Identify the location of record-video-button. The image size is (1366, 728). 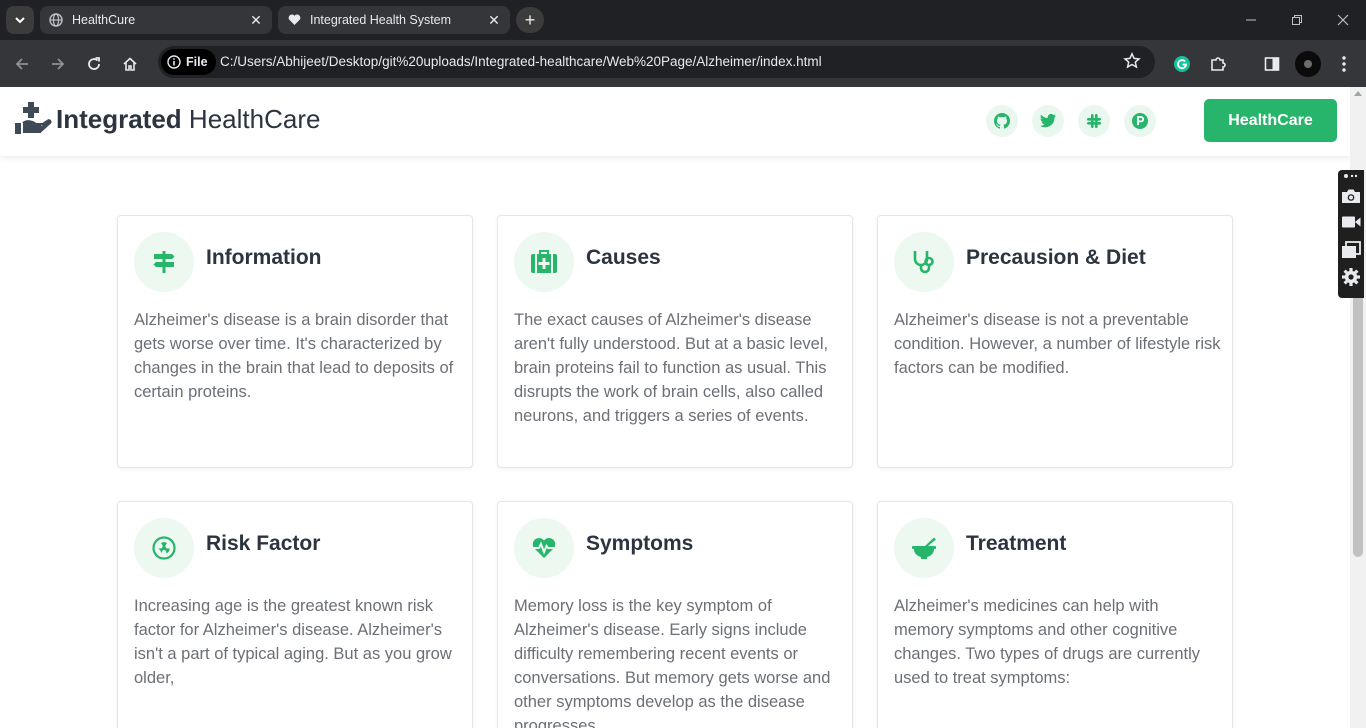
(1351, 222).